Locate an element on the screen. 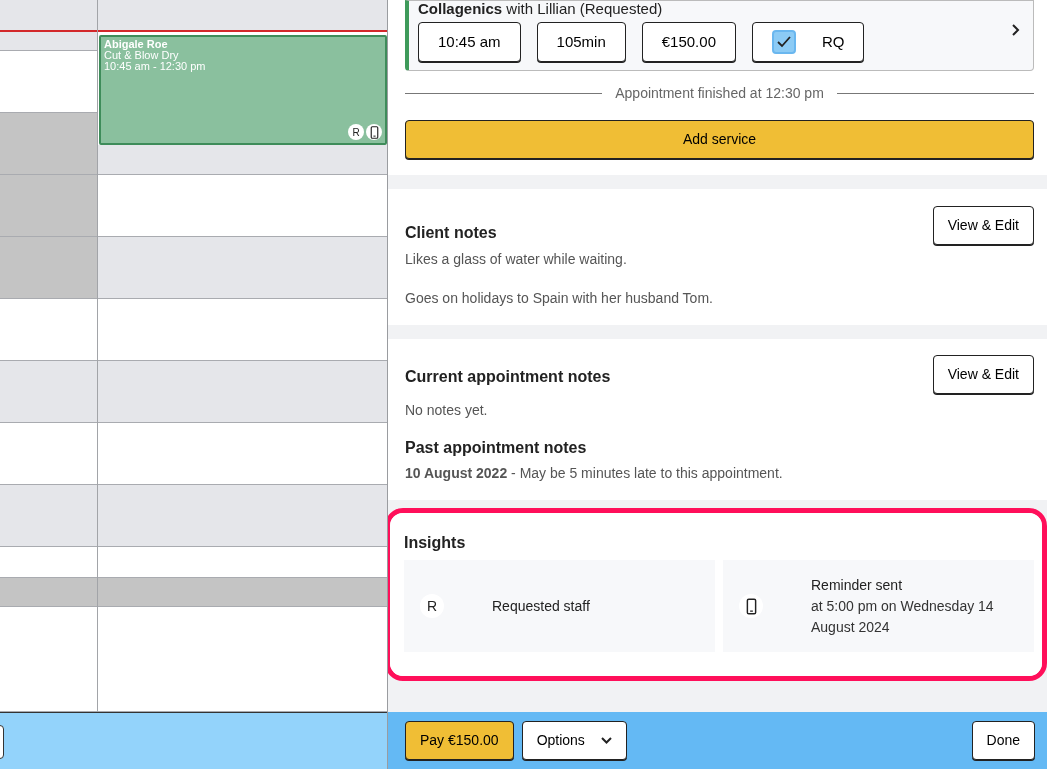 This screenshot has height=769, width=1047. options-button: Options is located at coordinates (574, 740).